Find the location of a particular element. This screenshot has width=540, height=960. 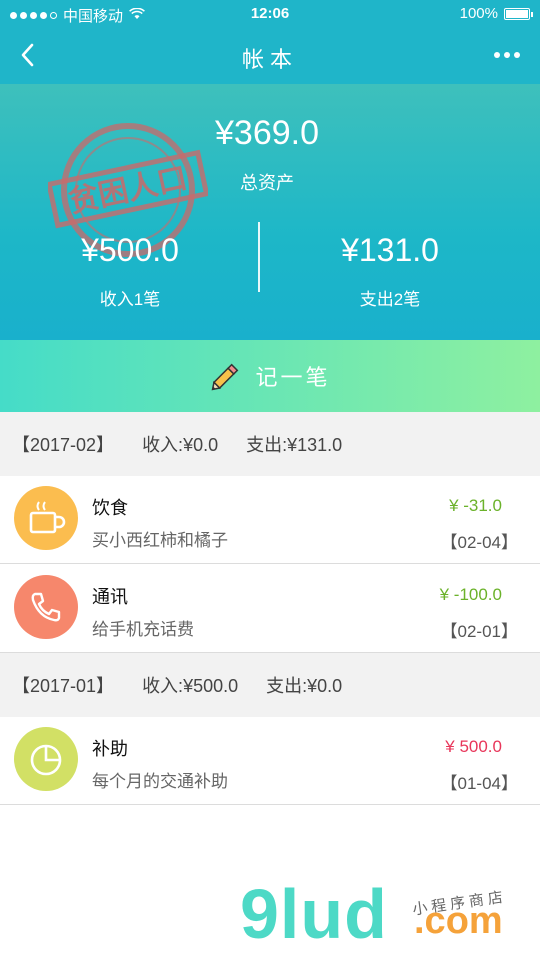

entry-date: 【02-04】 is located at coordinates (479, 542).